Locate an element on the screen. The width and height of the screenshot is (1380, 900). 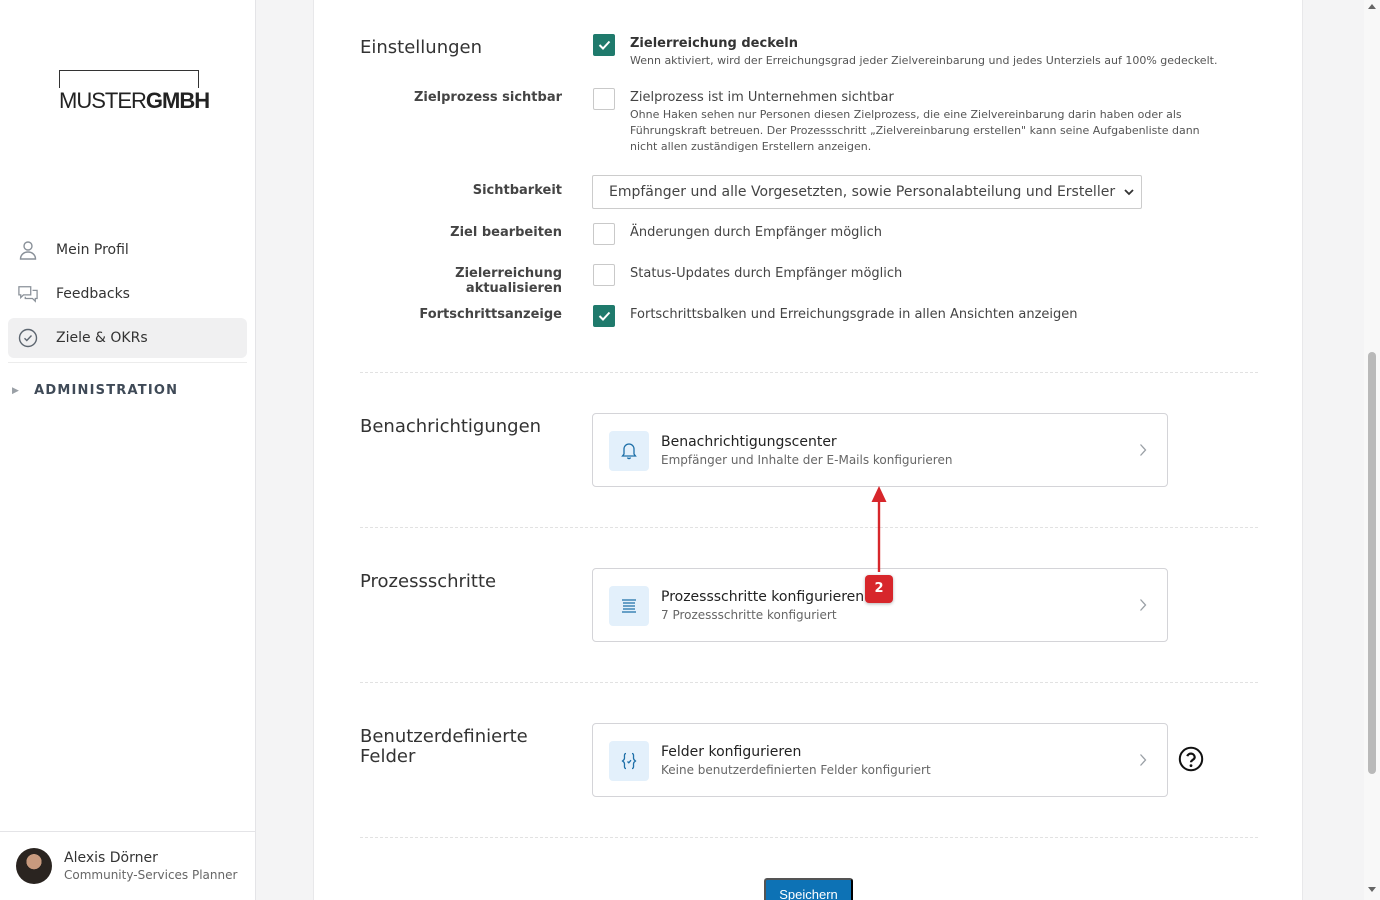
nav-item-label: Ziele & OKRs is located at coordinates (102, 338).